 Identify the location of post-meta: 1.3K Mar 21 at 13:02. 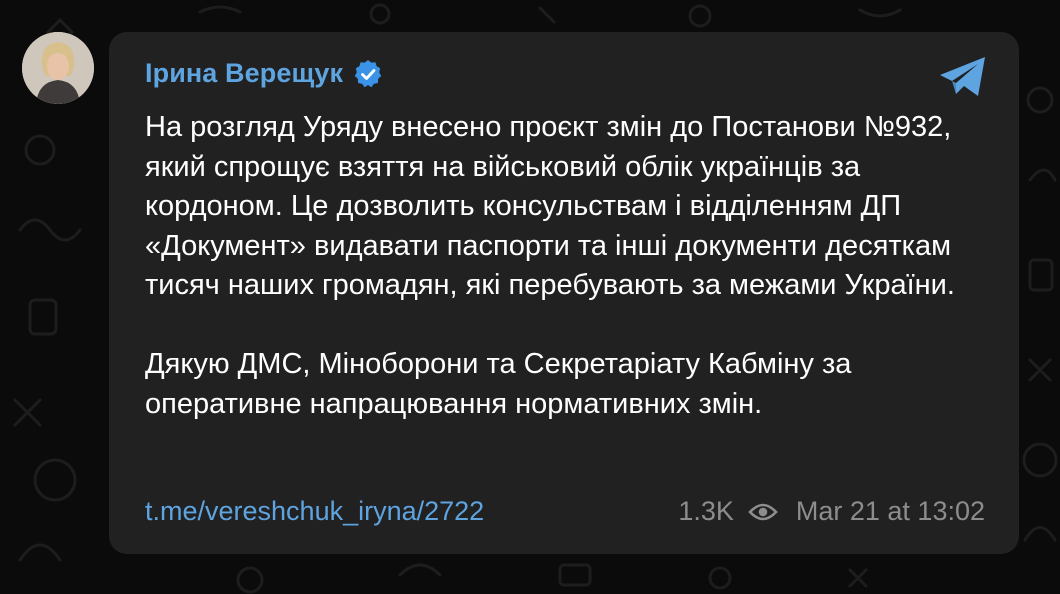
(831, 511).